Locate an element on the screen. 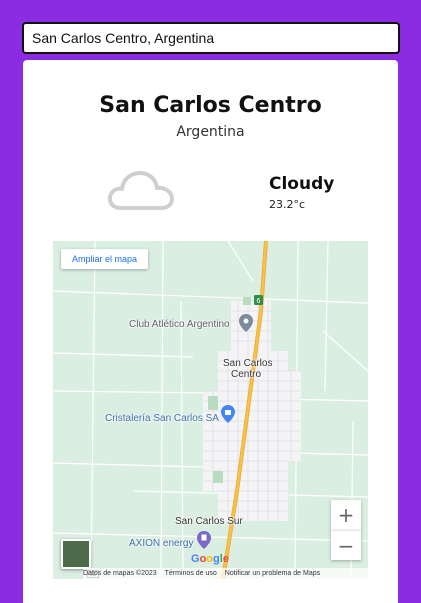 This screenshot has height=603, width=421. place-label-club: Club Atlético Argentino is located at coordinates (179, 324).